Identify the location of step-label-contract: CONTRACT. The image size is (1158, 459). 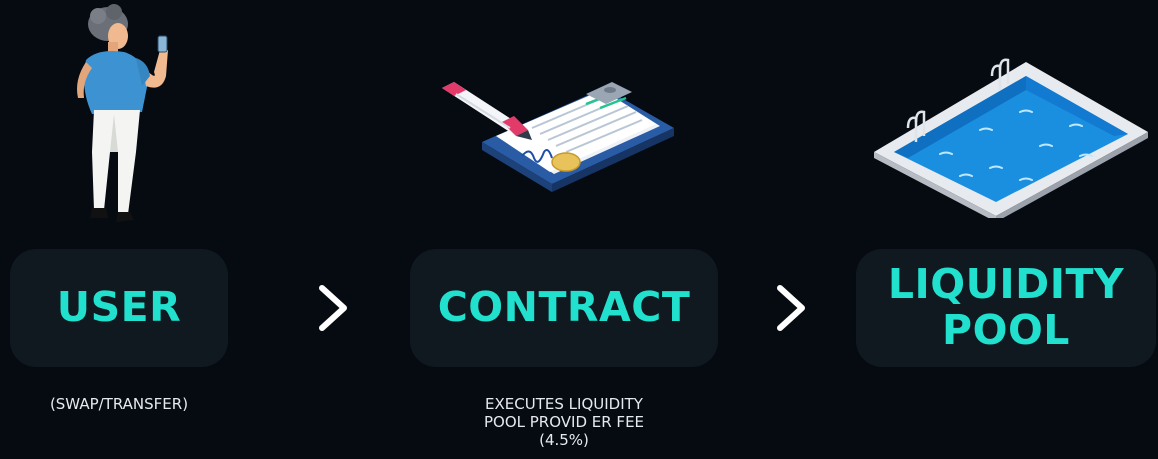
(564, 307).